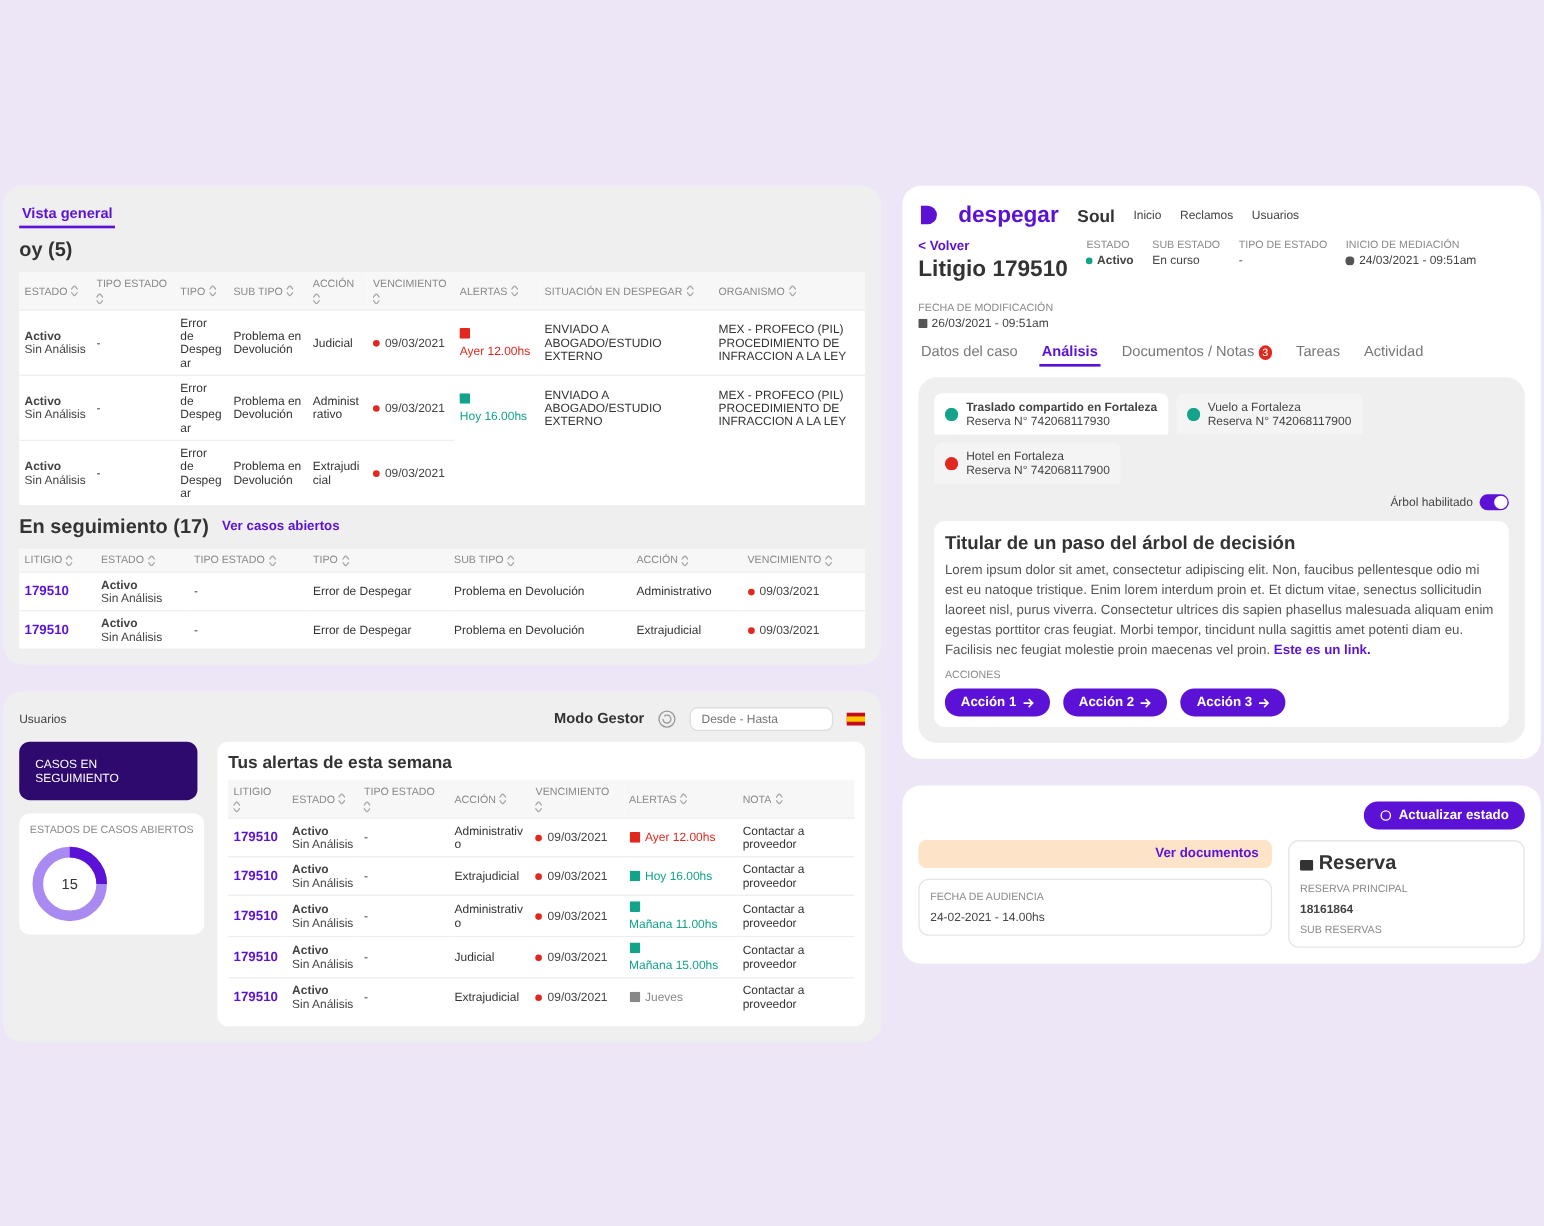 The width and height of the screenshot is (1544, 1226). Describe the element at coordinates (993, 268) in the screenshot. I see `case-title: Litigio 179510` at that location.